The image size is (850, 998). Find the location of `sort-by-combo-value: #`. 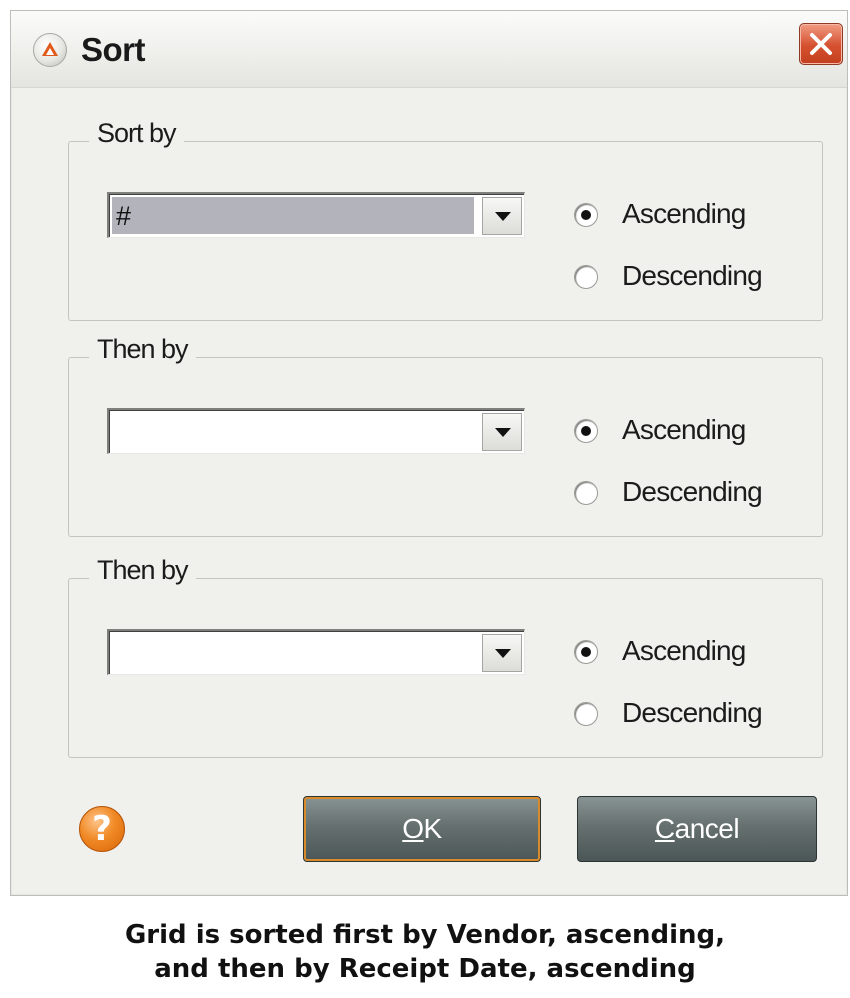

sort-by-combo-value: # is located at coordinates (293, 215).